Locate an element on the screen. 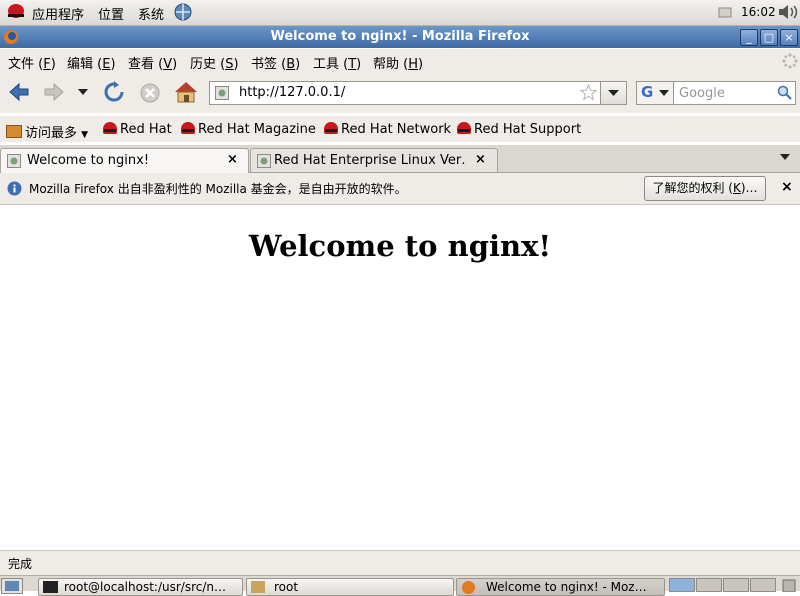 Image resolution: width=800 pixels, height=596 pixels. search-placeholder: Google is located at coordinates (702, 93).